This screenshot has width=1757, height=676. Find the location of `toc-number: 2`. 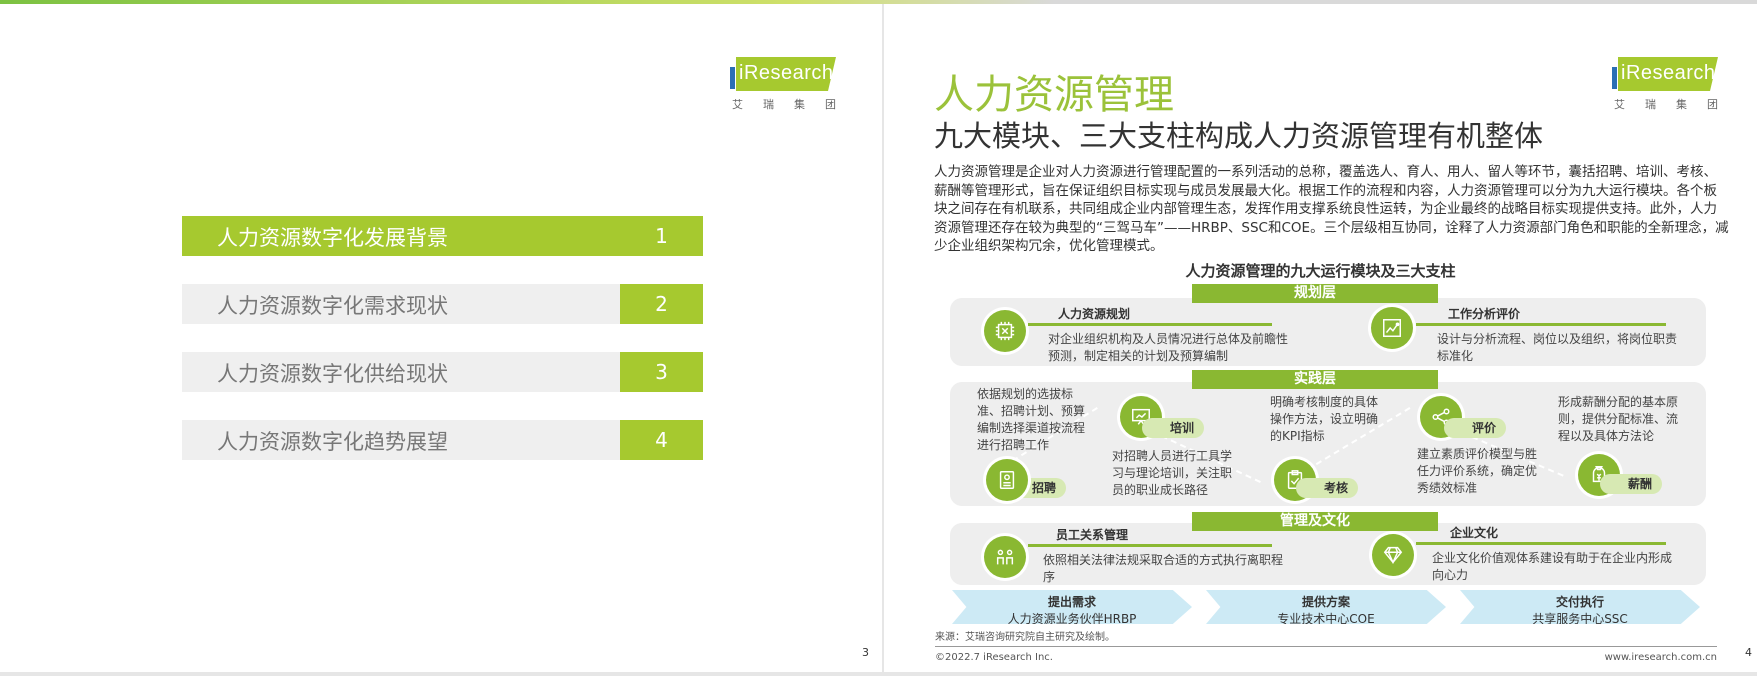

toc-number: 2 is located at coordinates (661, 304).